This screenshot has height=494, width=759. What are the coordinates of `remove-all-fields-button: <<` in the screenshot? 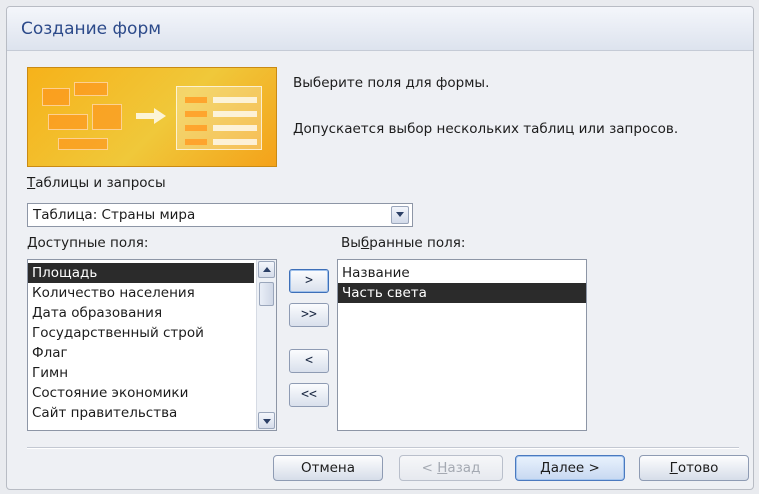 It's located at (309, 395).